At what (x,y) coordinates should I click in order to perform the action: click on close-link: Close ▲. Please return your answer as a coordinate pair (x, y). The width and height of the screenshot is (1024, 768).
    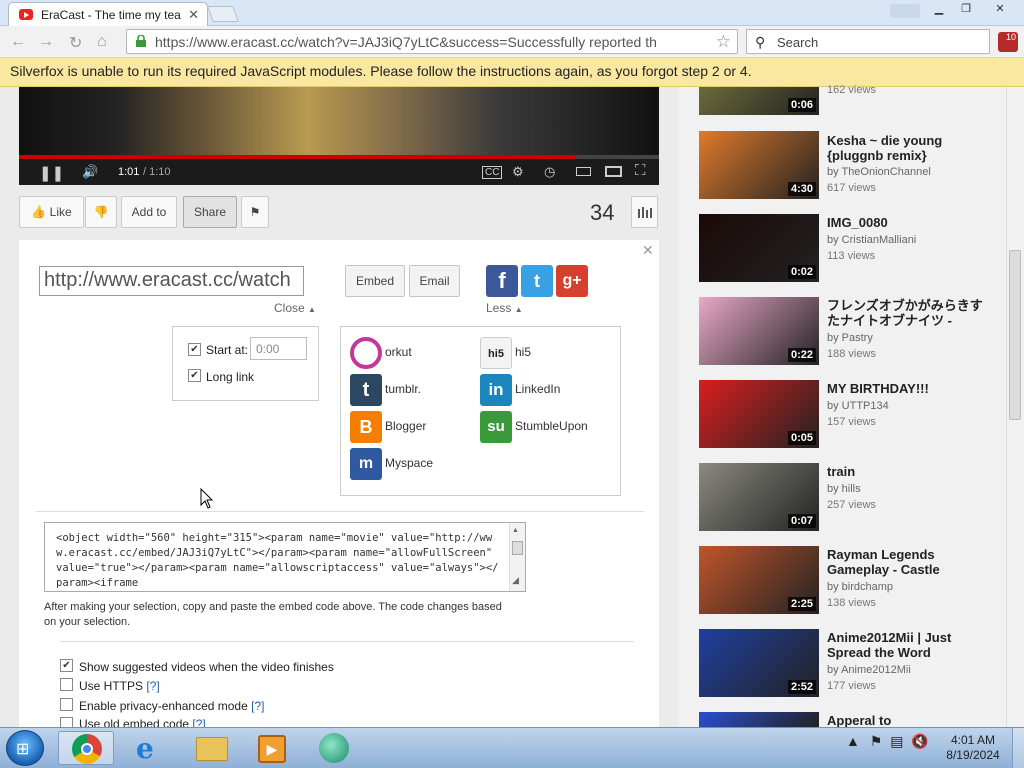
    Looking at the image, I should click on (295, 308).